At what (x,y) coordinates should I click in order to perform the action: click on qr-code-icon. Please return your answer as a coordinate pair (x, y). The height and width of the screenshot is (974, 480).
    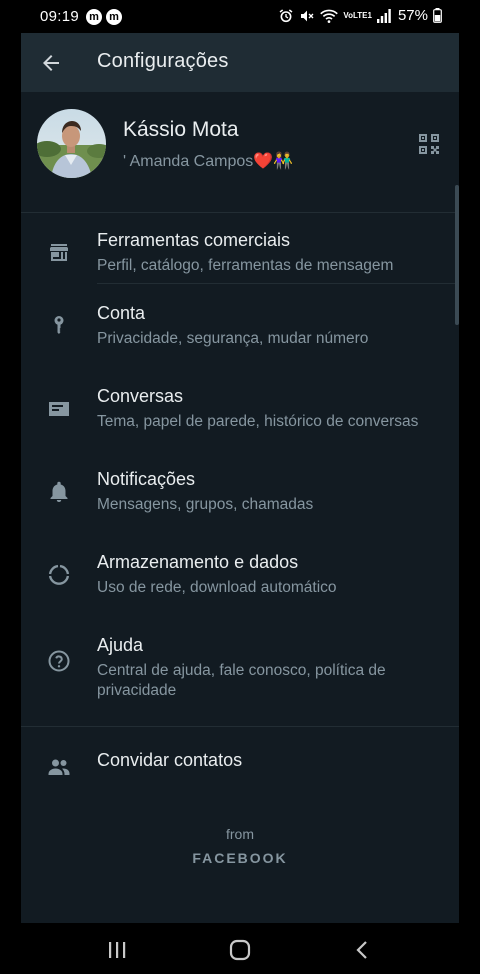
    Looking at the image, I should click on (429, 144).